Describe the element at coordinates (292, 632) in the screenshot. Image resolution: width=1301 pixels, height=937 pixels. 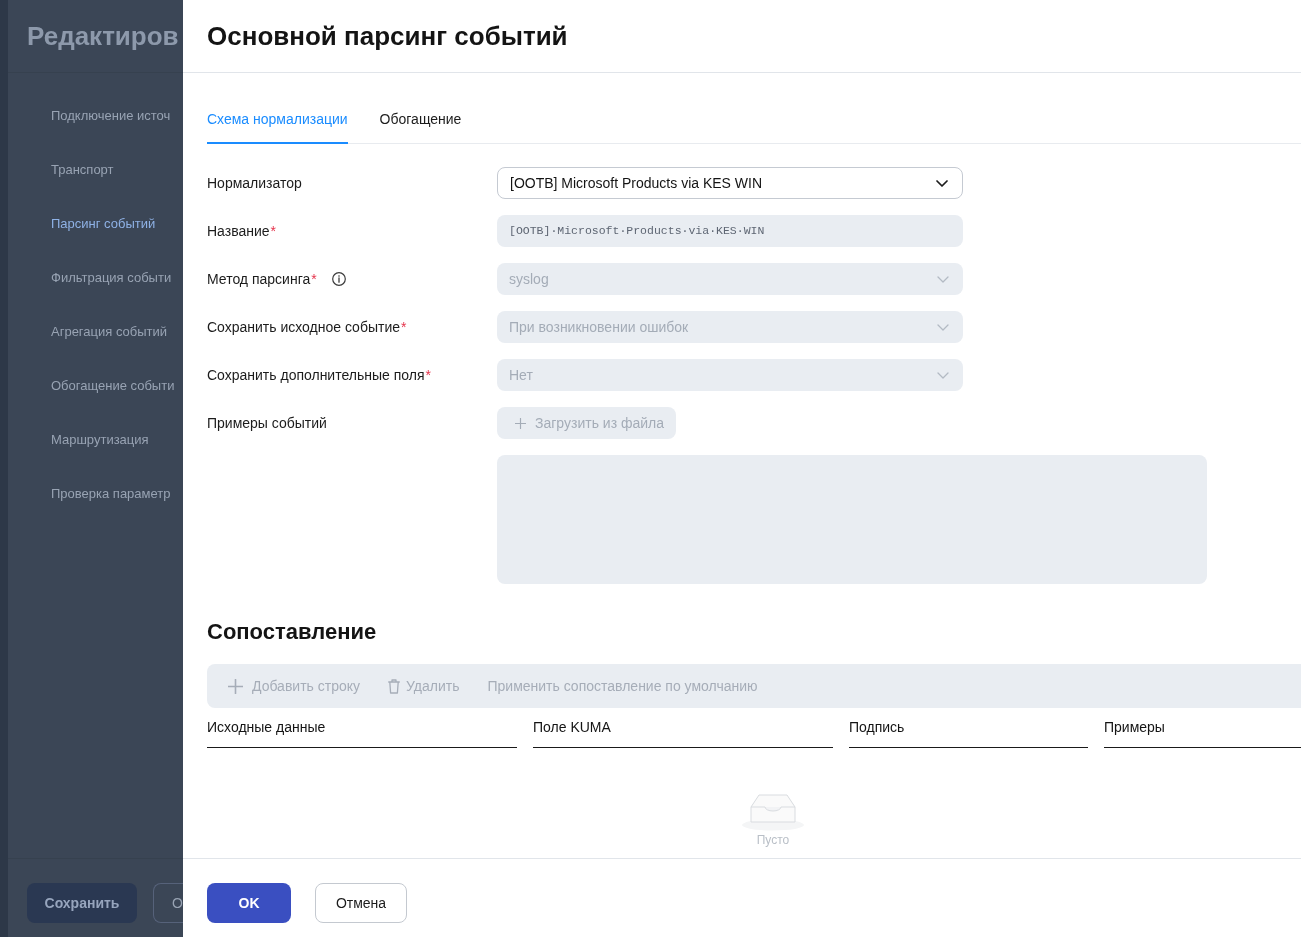
I see `section-title: Сопоставление` at that location.